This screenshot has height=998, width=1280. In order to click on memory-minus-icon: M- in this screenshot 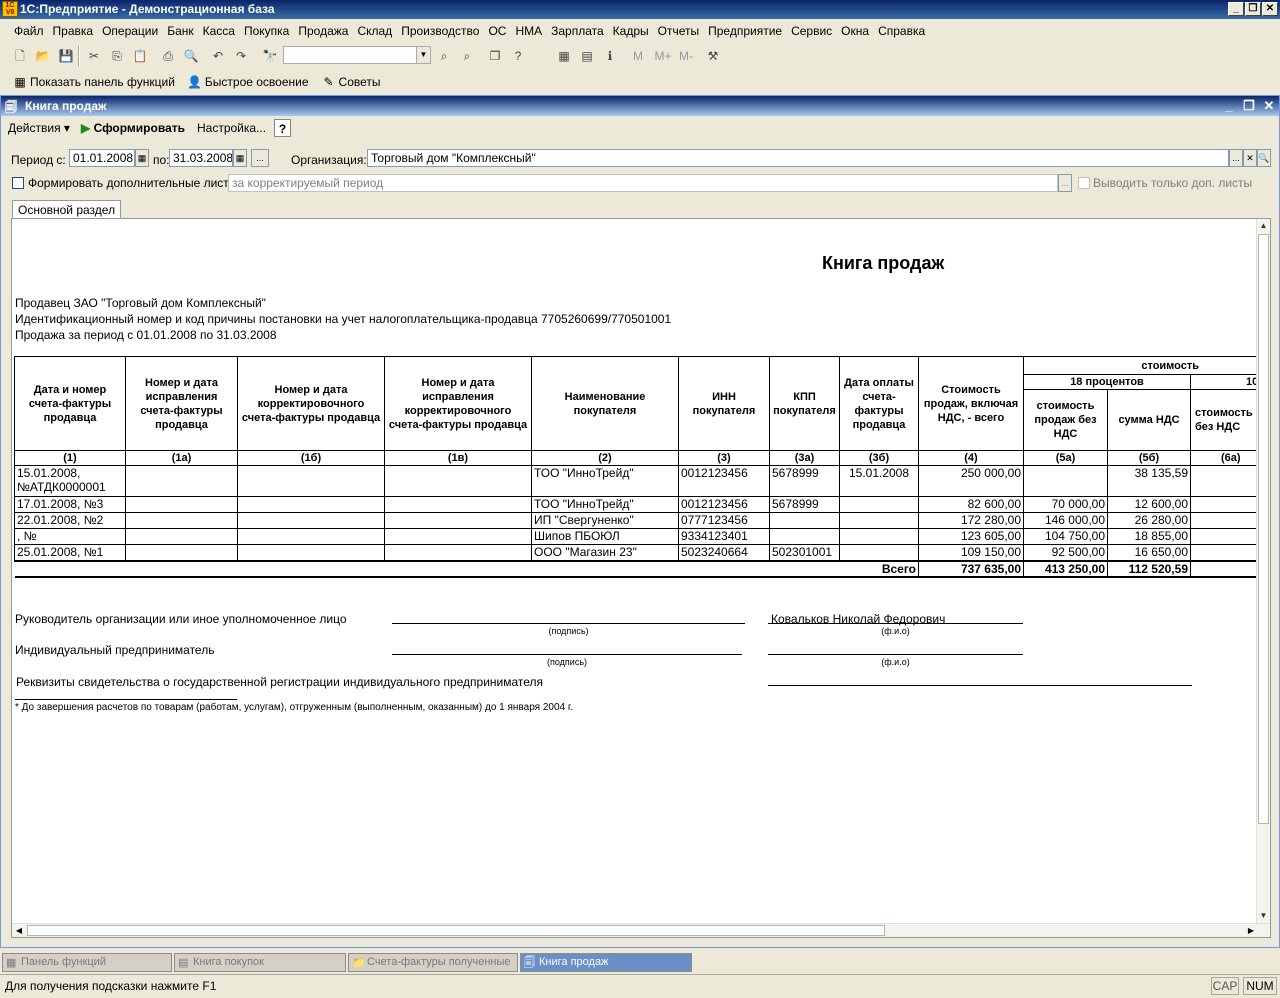, I will do `click(686, 56)`.